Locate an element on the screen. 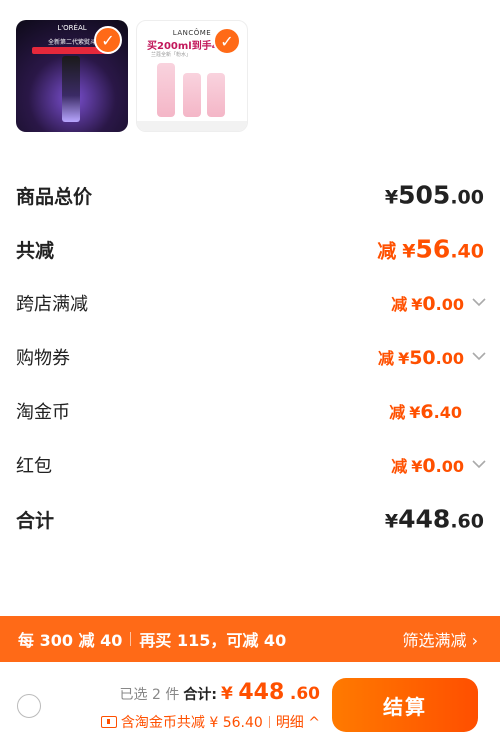 Image resolution: width=500 pixels, height=748 pixels. promo-hint: 再买 115，可减 40 is located at coordinates (213, 640).